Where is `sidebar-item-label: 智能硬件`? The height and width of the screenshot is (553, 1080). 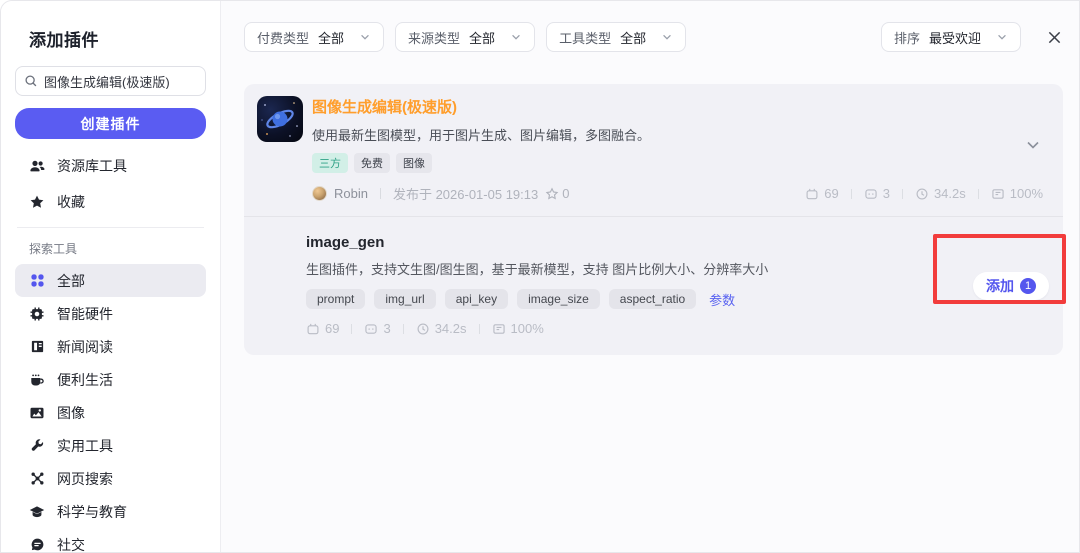 sidebar-item-label: 智能硬件 is located at coordinates (85, 313).